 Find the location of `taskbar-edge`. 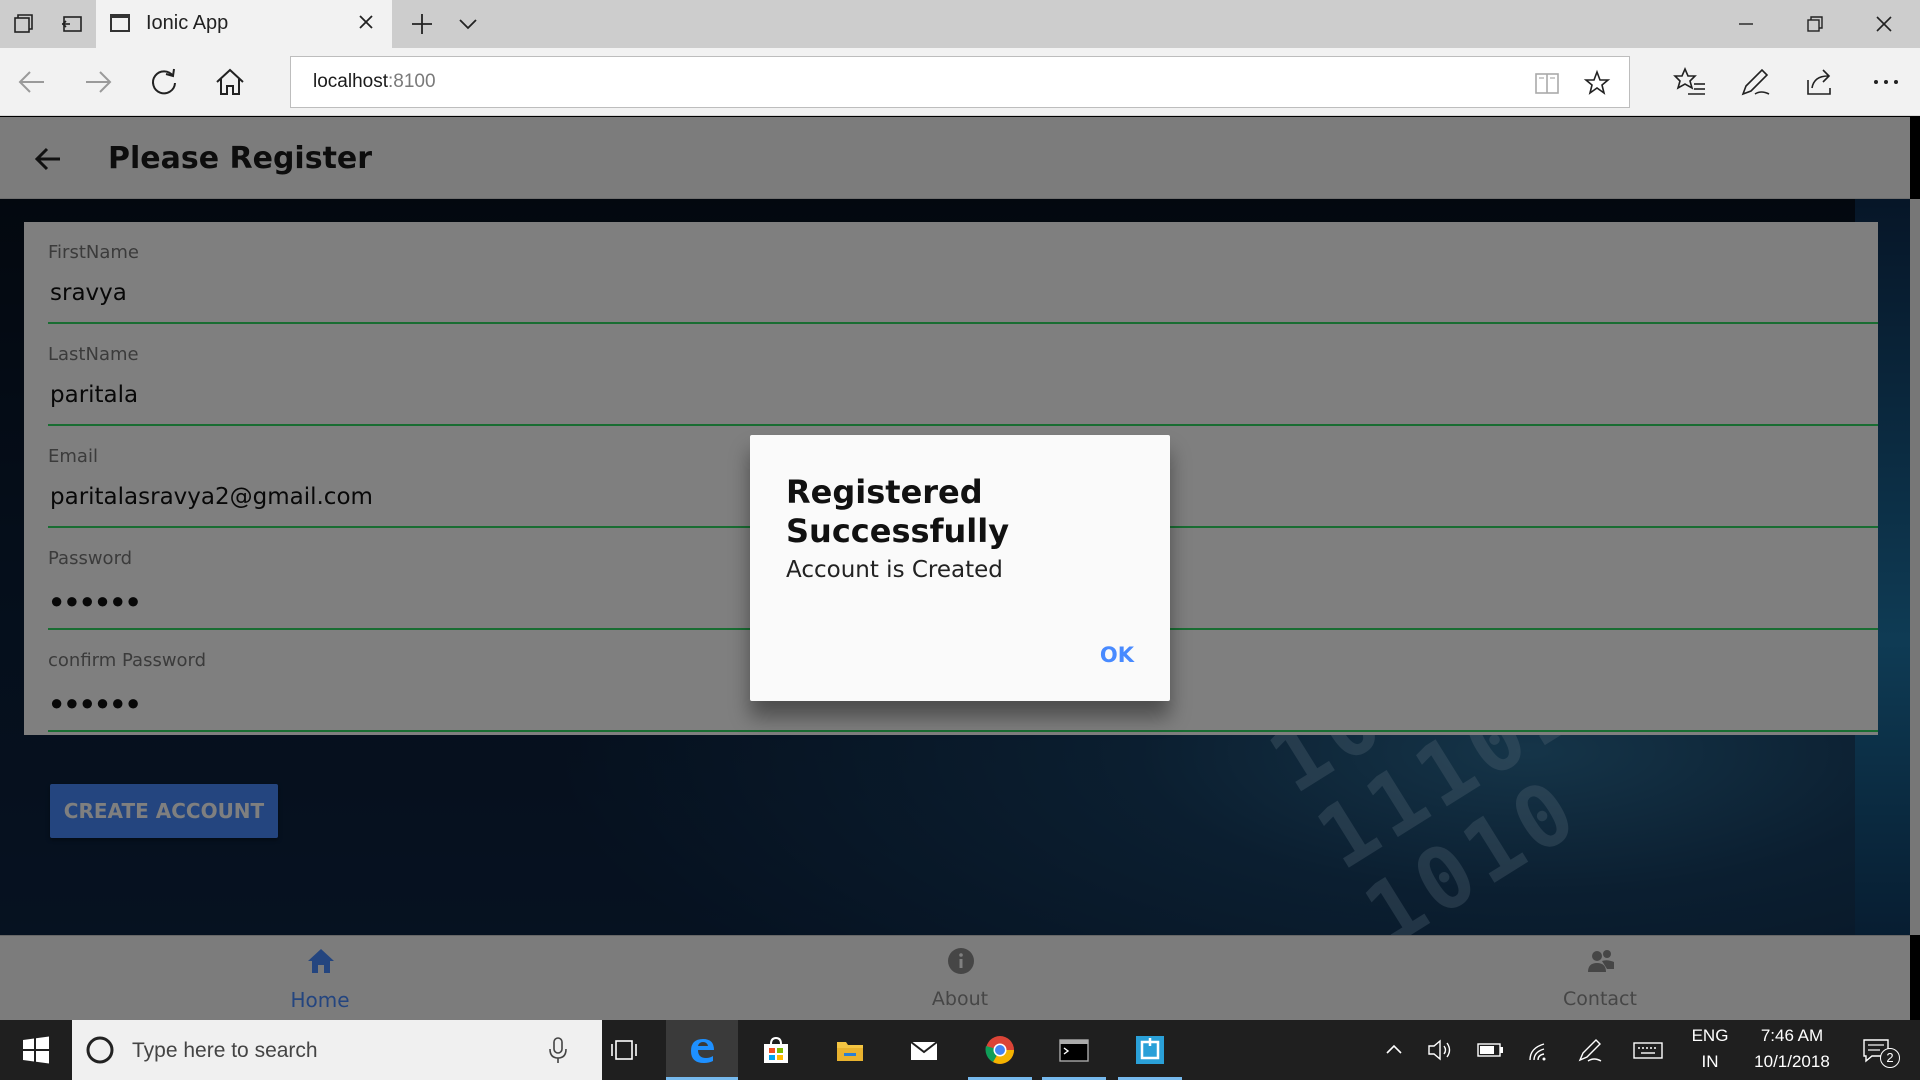

taskbar-edge is located at coordinates (702, 1050).